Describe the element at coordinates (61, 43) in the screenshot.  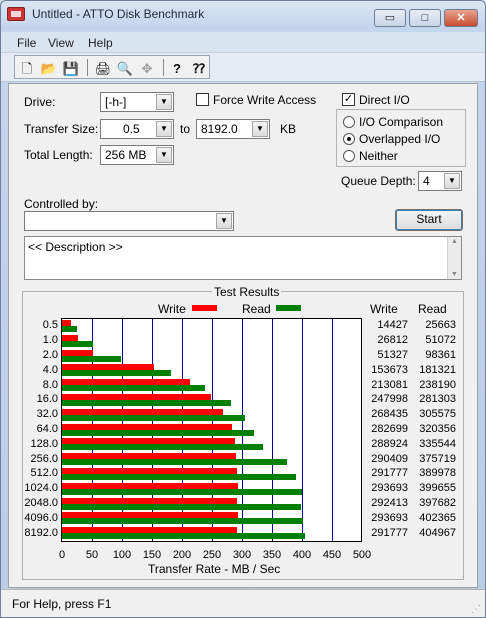
I see `menu-view: View` at that location.